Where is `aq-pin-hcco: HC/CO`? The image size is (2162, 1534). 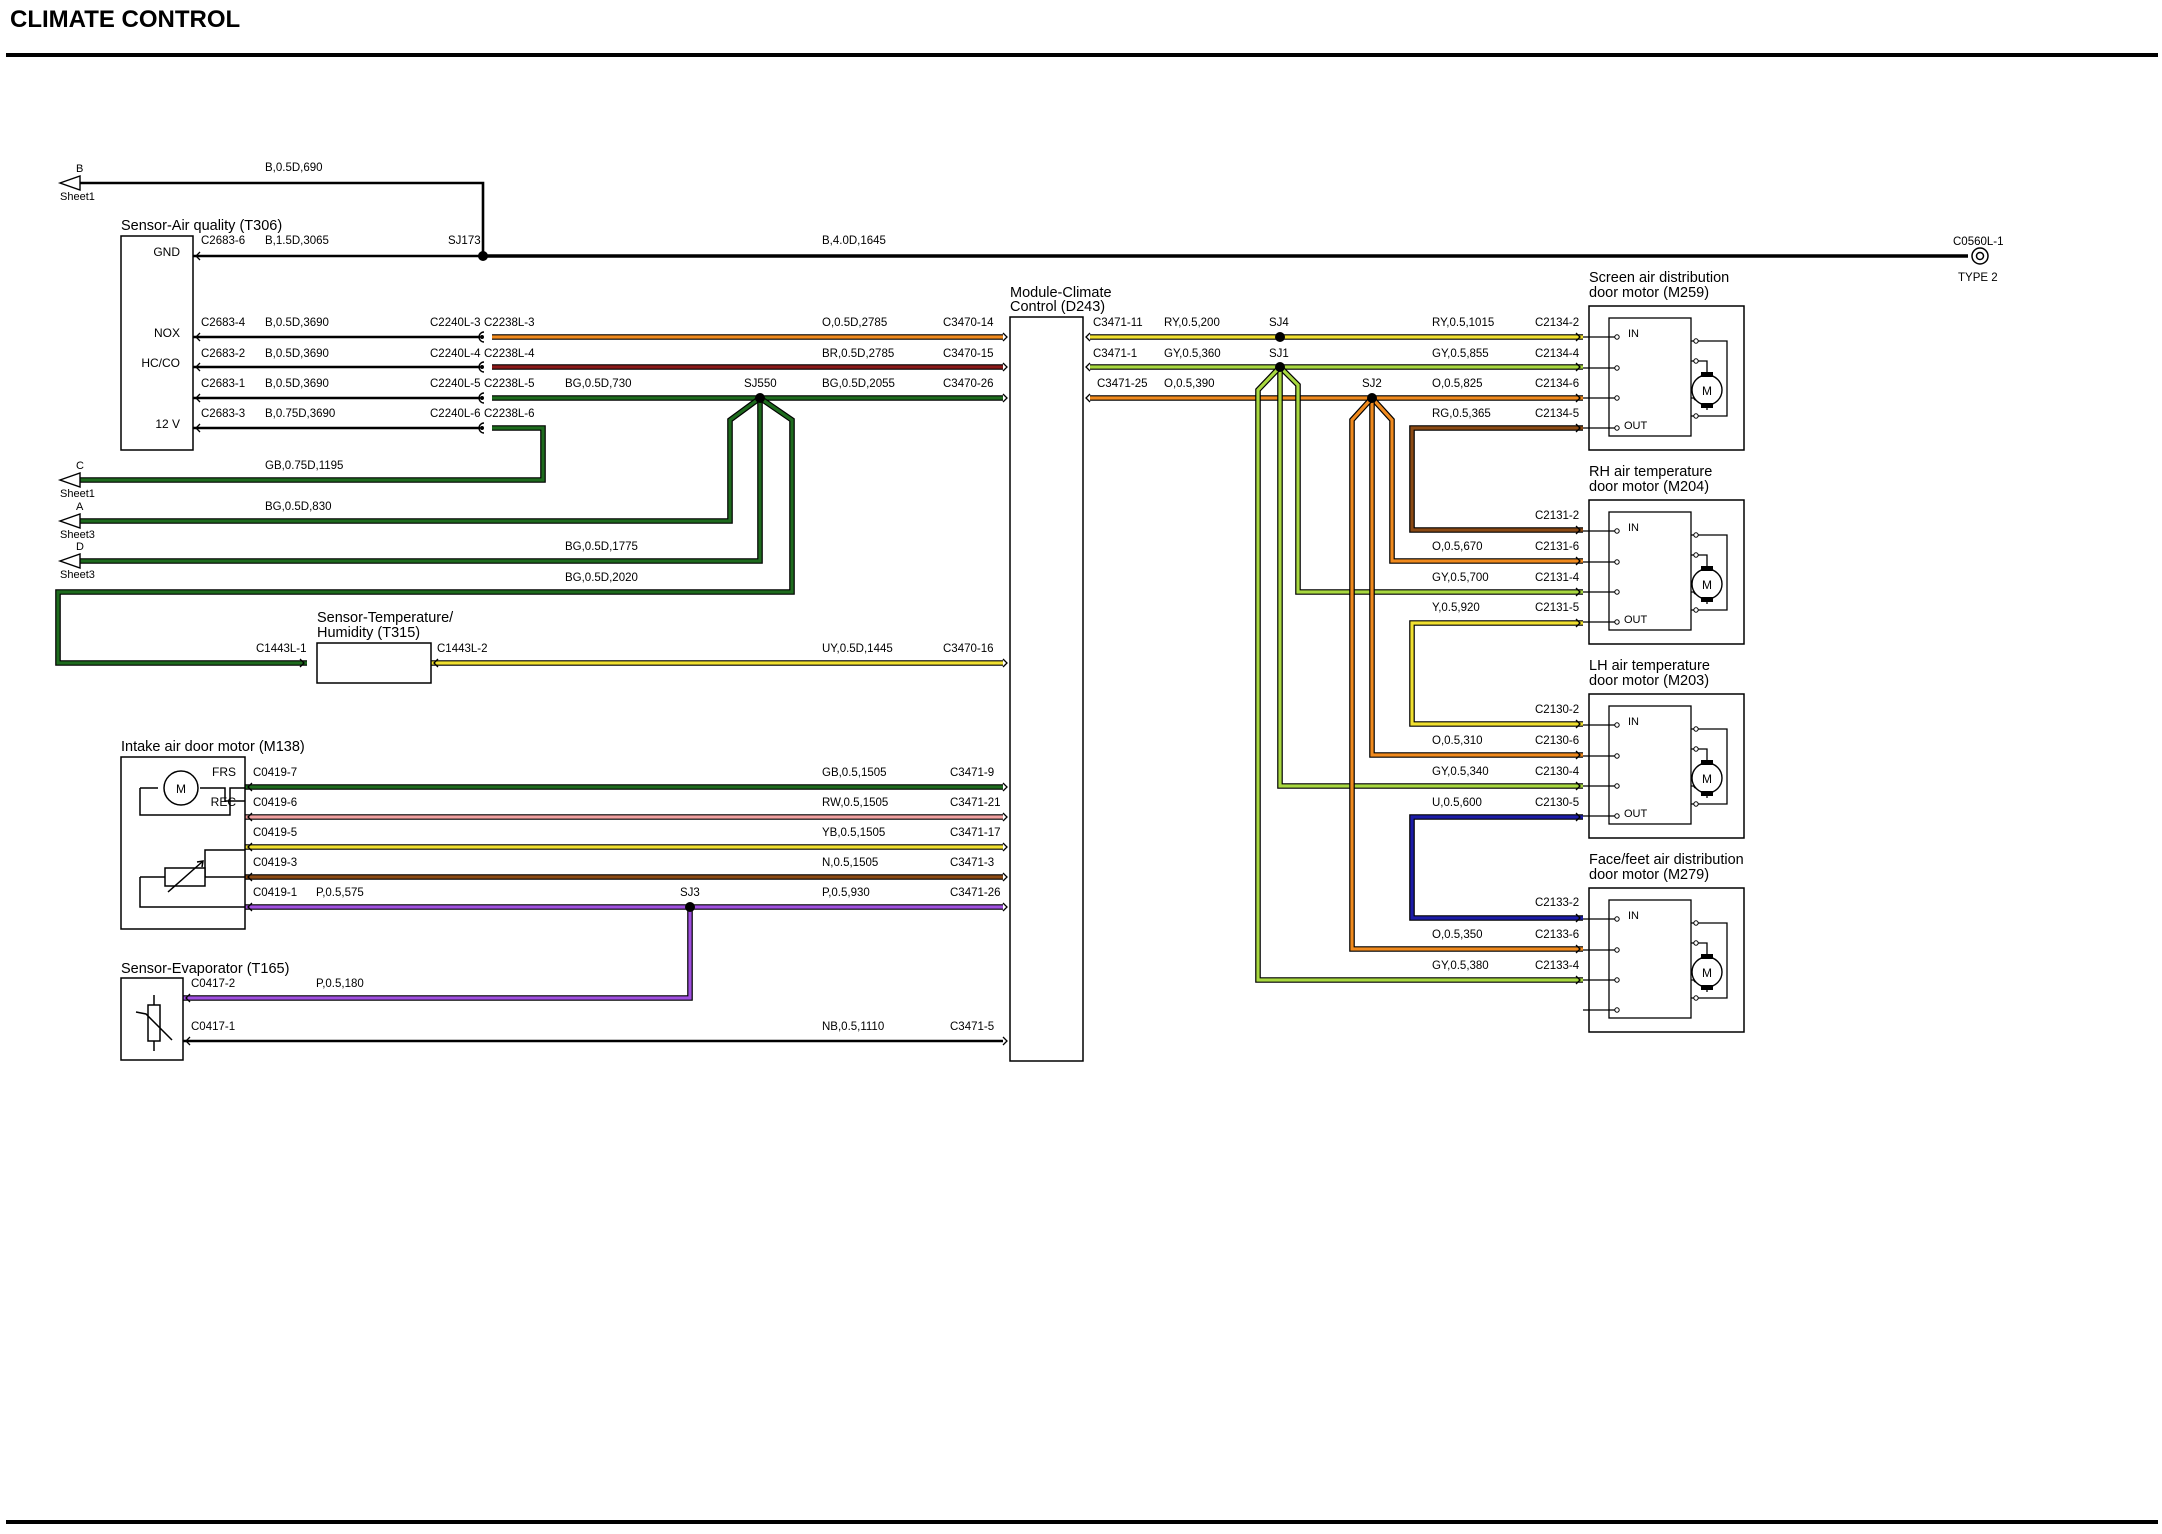
aq-pin-hcco: HC/CO is located at coordinates (160, 363).